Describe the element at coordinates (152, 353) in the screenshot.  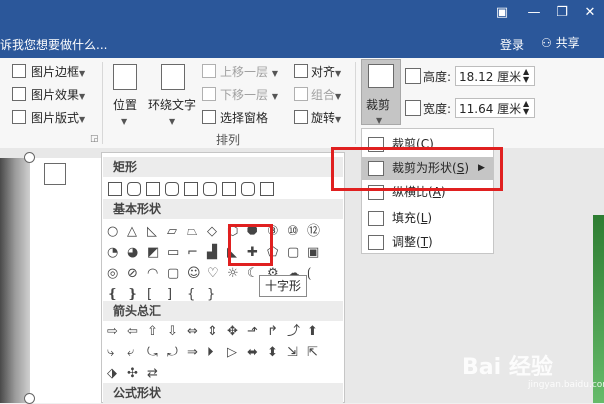
I see `arrow-shape-icon: ⤿` at that location.